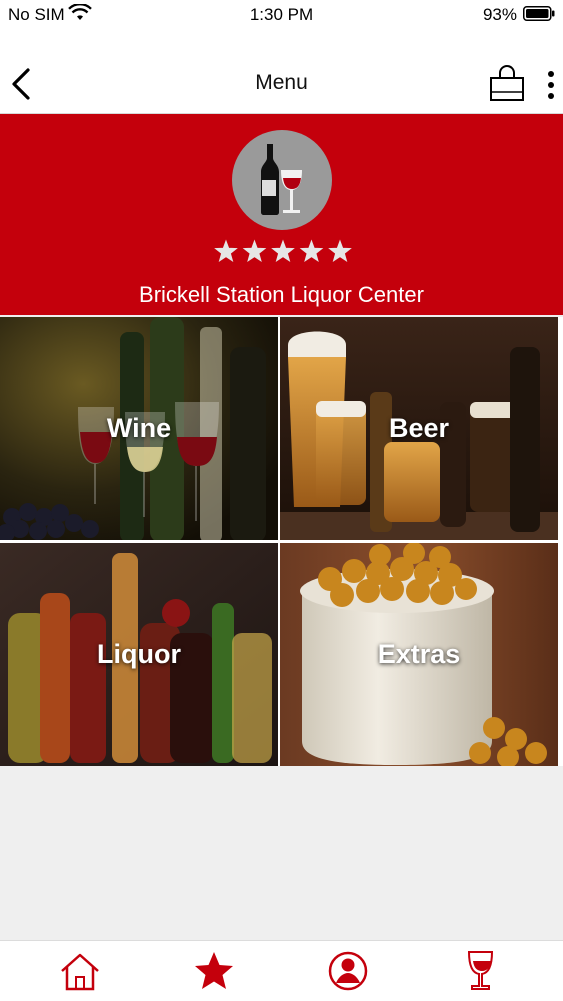 This screenshot has height=1001, width=563. I want to click on category-tile-extras: Extras, so click(419, 654).